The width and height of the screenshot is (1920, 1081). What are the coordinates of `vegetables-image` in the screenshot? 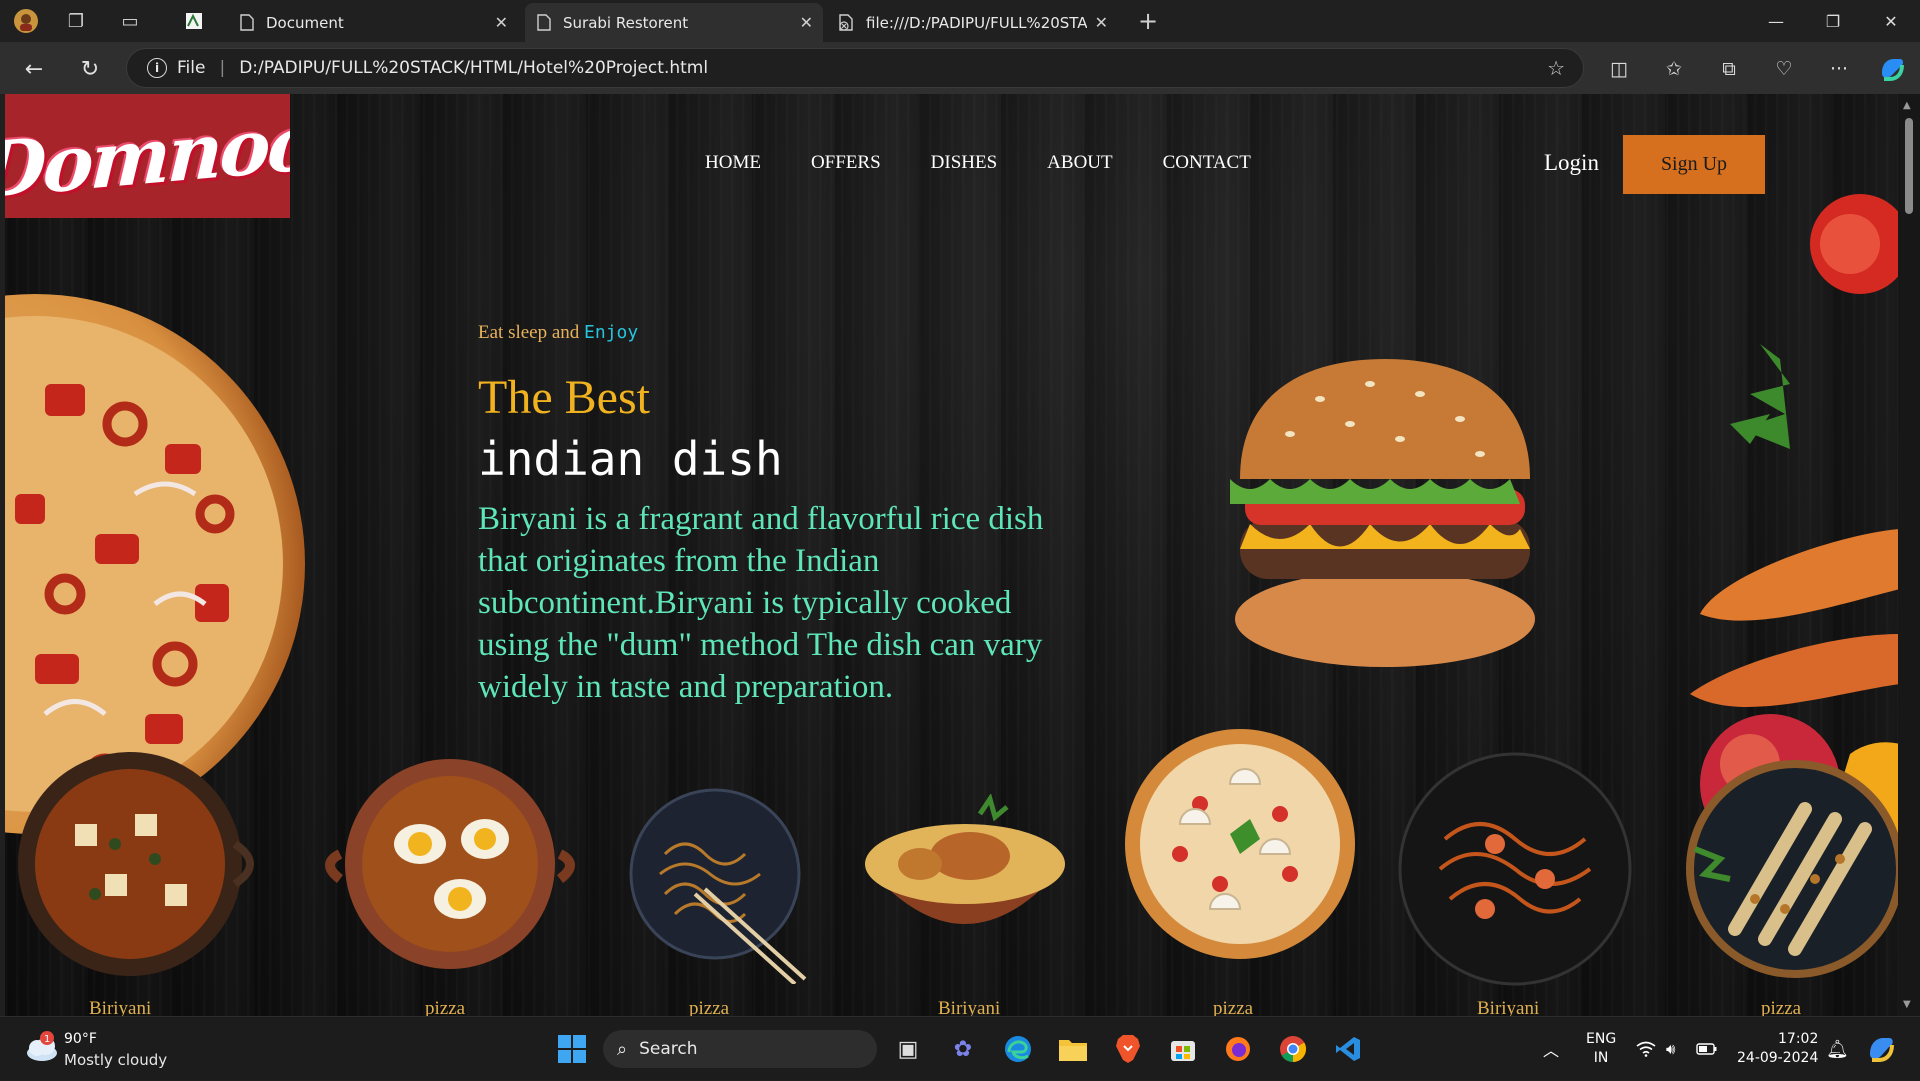 It's located at (1794, 524).